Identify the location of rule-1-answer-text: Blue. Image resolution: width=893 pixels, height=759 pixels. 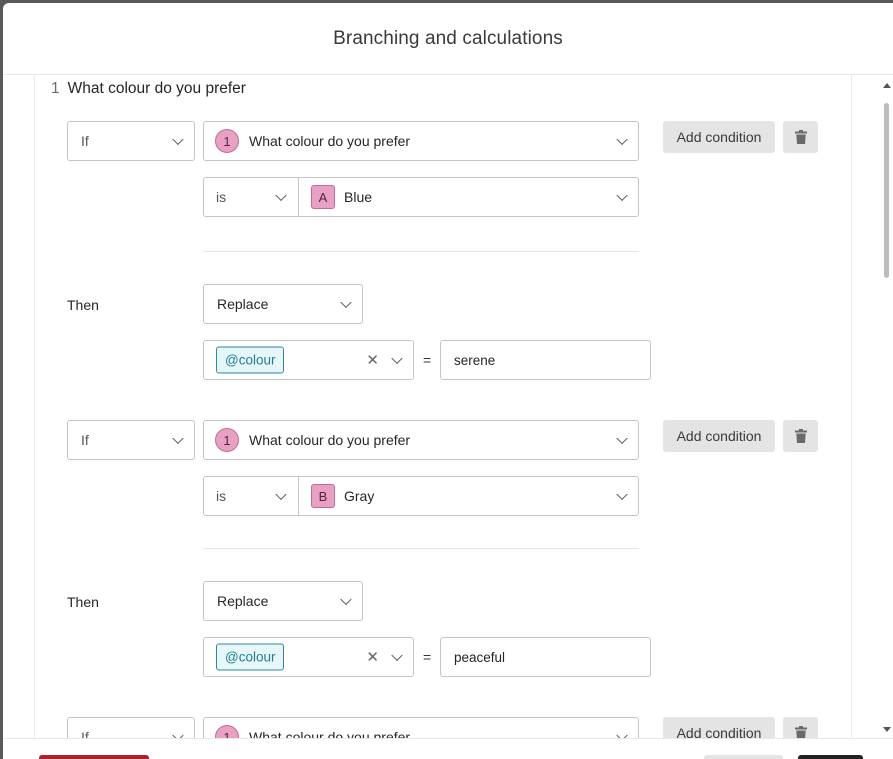
(358, 197).